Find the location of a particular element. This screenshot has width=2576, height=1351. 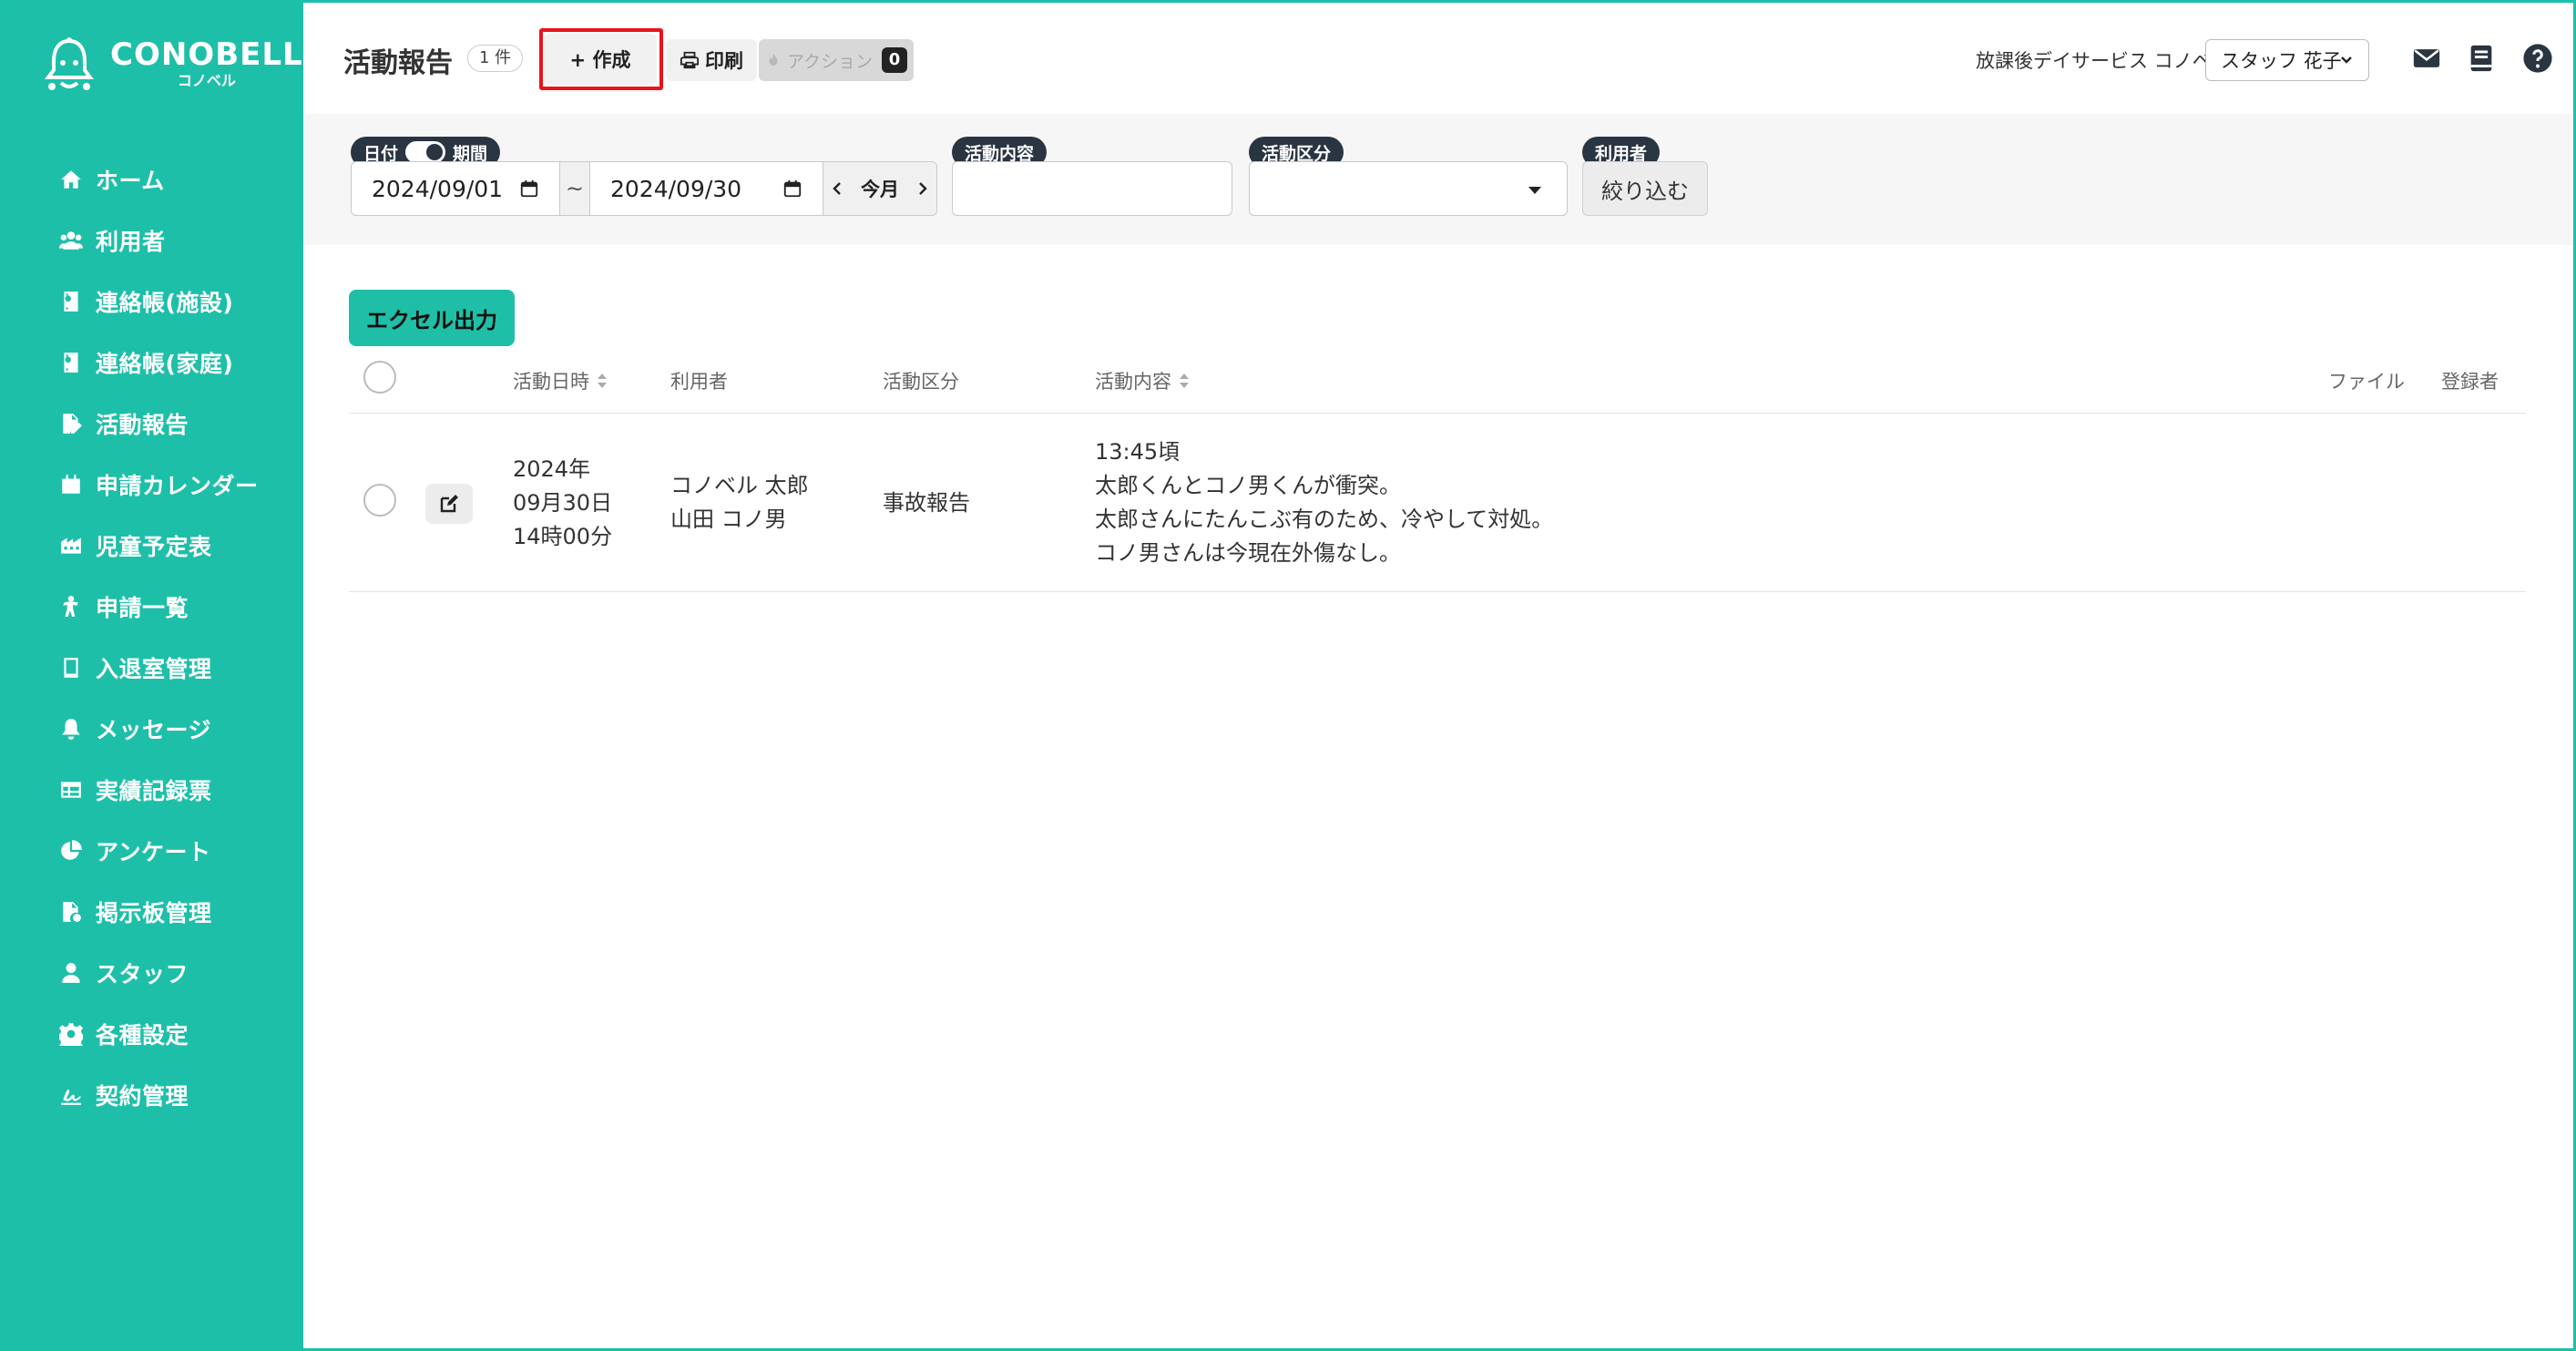

print-button: 印刷 is located at coordinates (711, 60).